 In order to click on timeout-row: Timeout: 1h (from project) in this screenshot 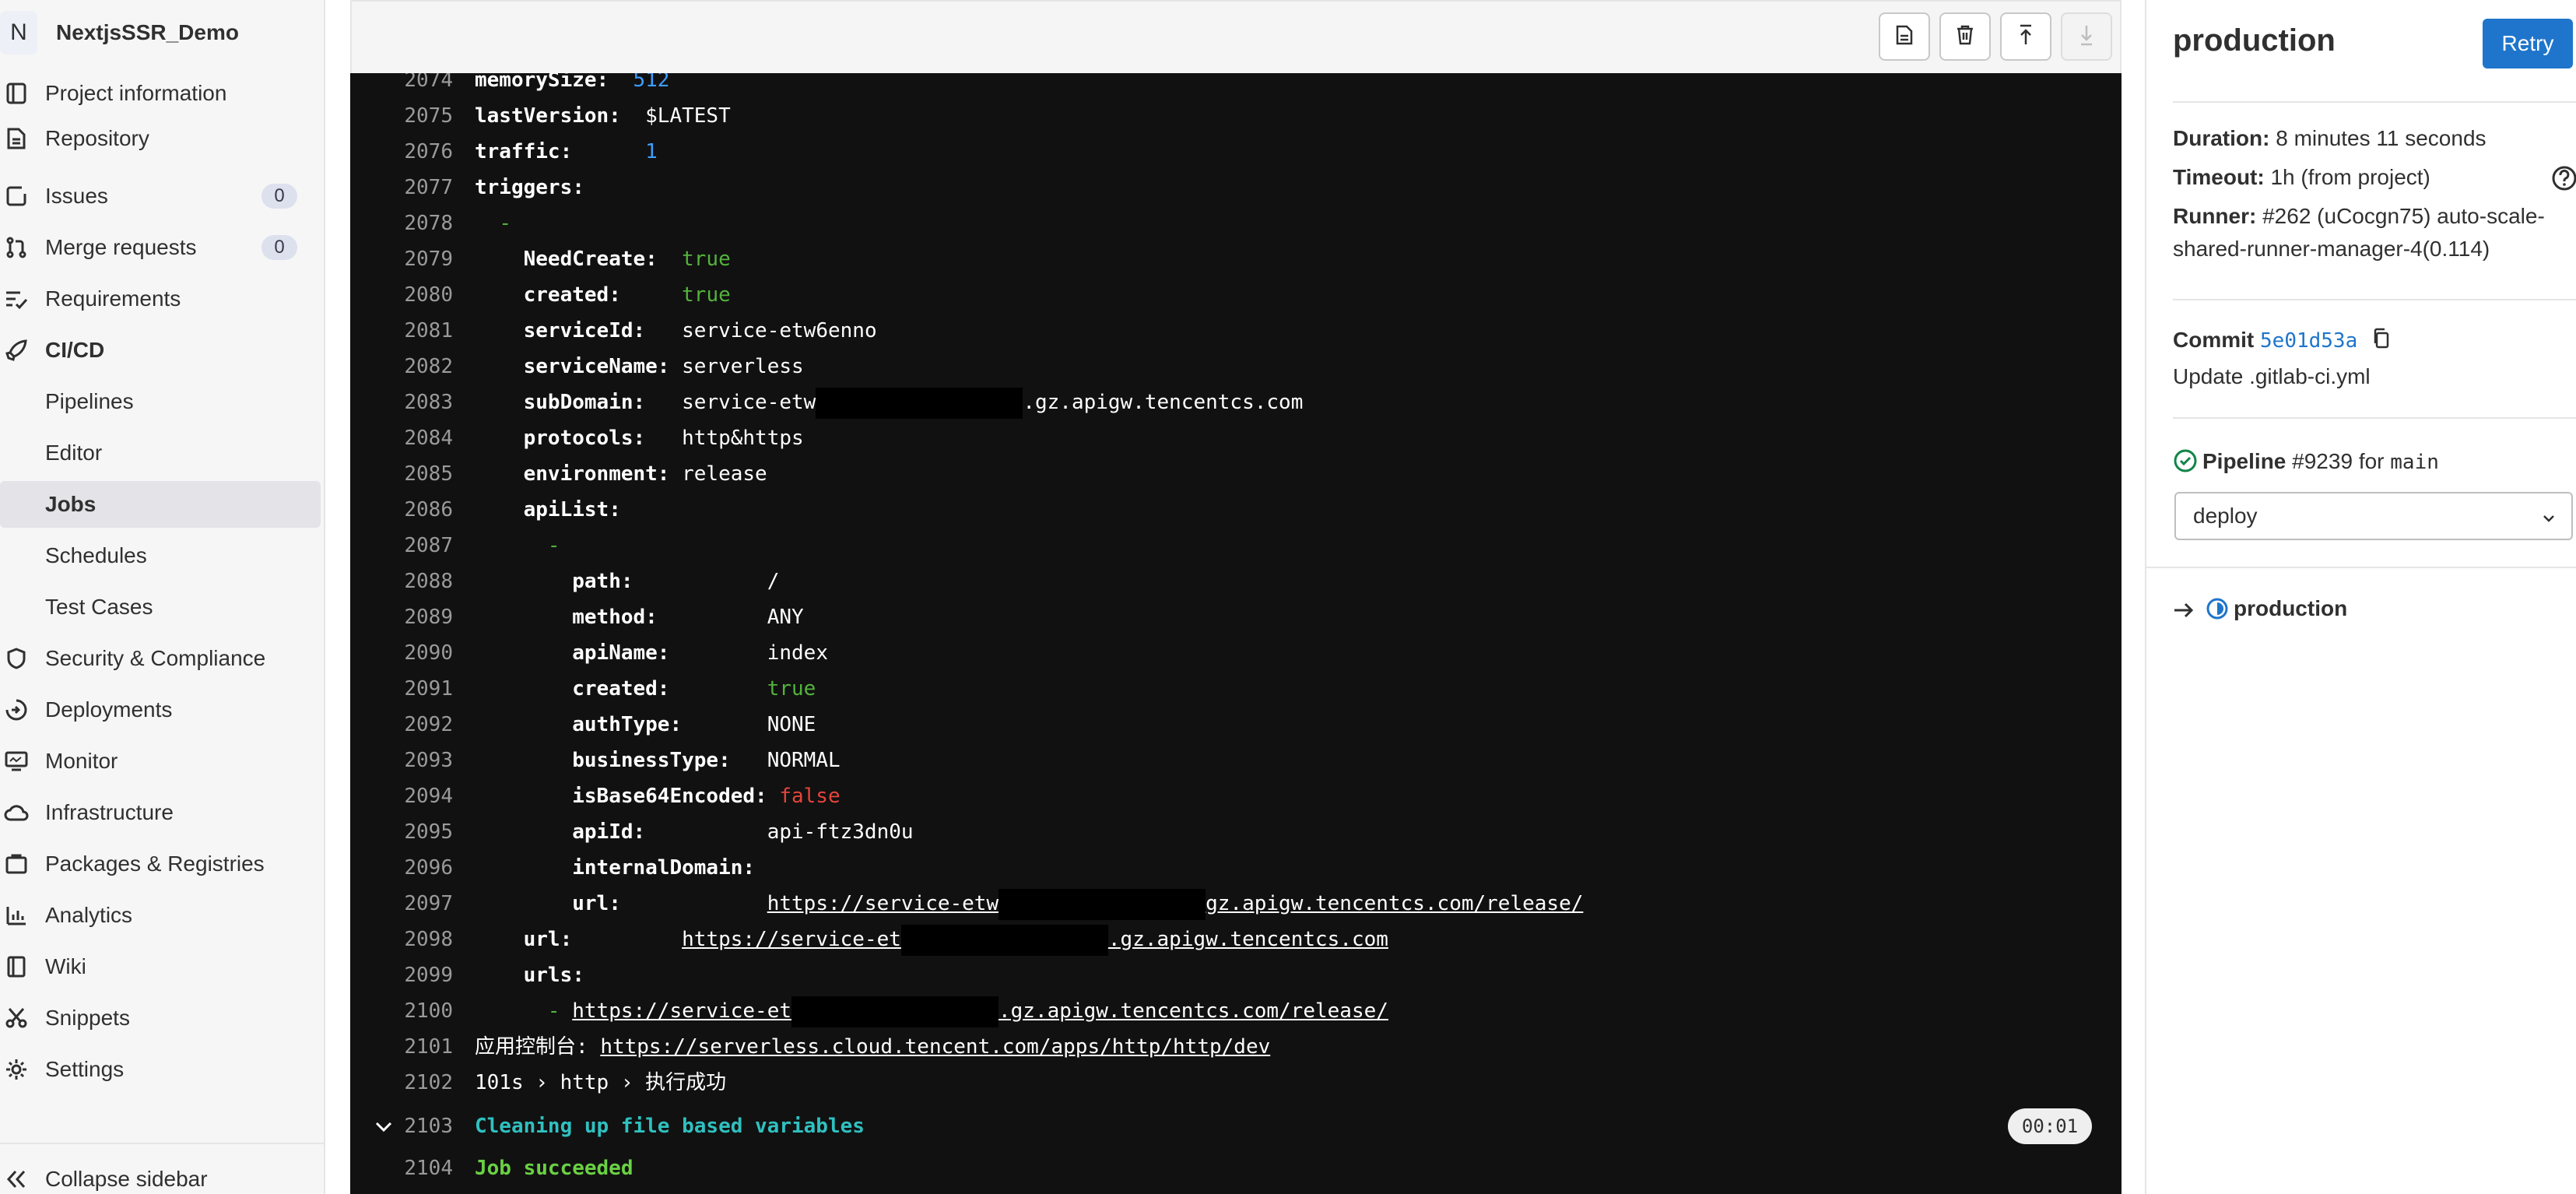, I will do `click(2375, 178)`.